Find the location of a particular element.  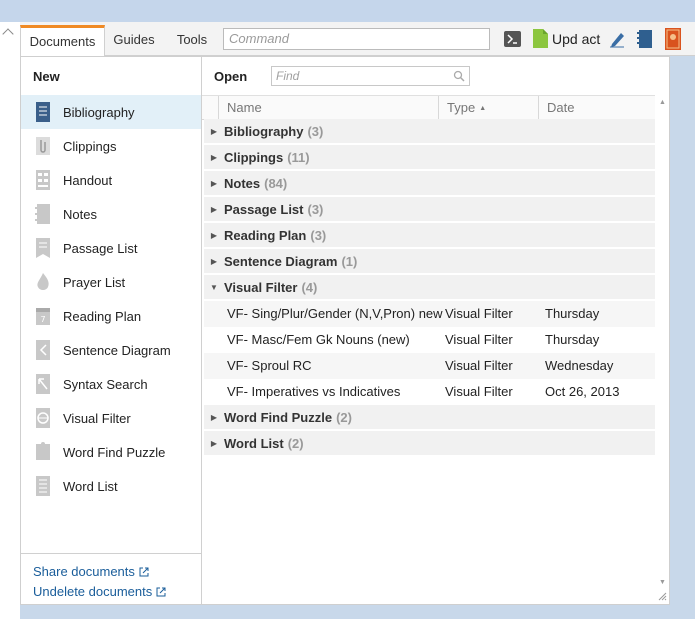

scroll-up-arrow-icon: ▲ is located at coordinates (662, 102).